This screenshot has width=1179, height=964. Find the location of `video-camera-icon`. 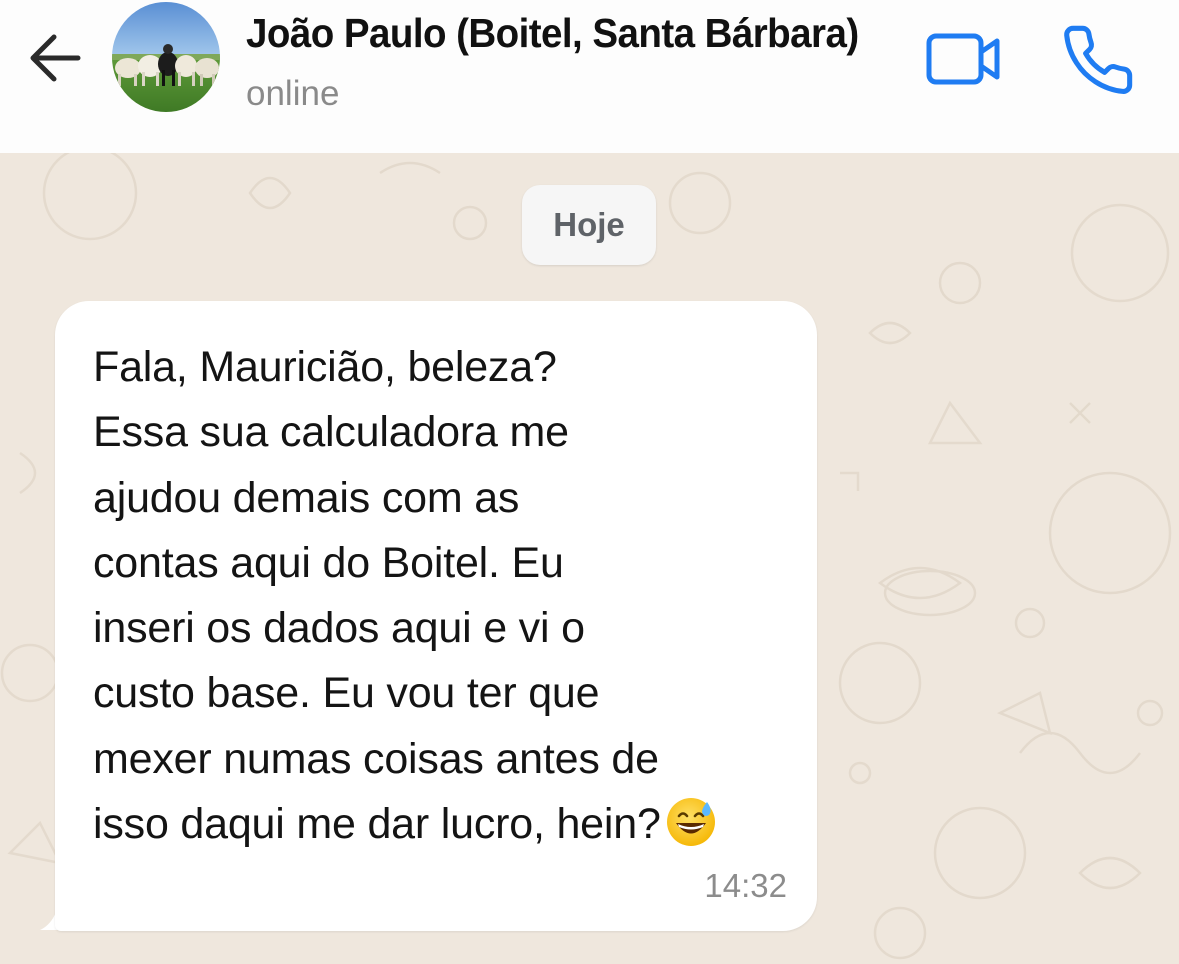

video-camera-icon is located at coordinates (963, 59).